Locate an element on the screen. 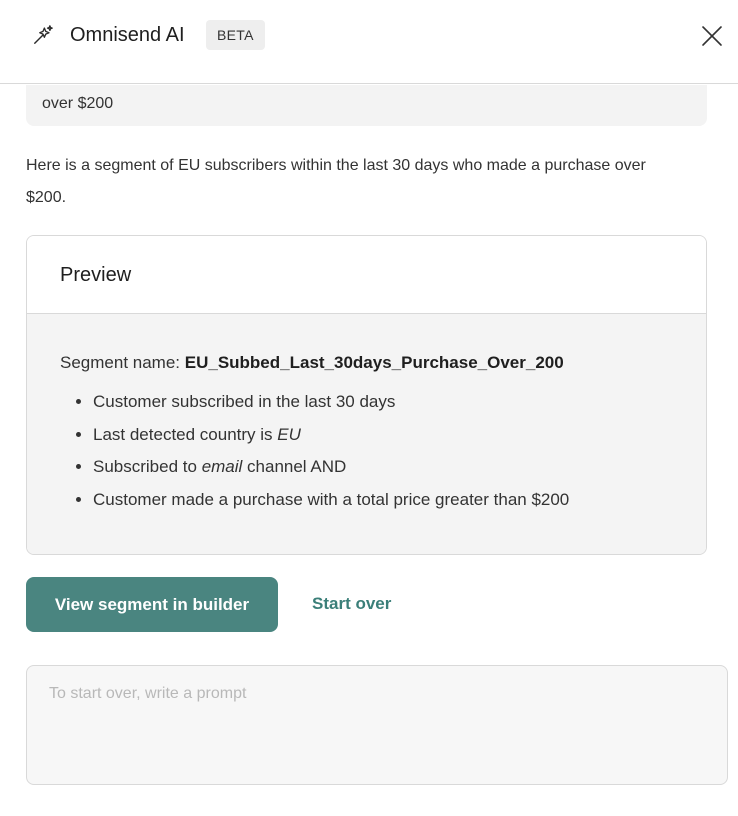 Image resolution: width=738 pixels, height=816 pixels. beta-badge: BETA is located at coordinates (235, 35).